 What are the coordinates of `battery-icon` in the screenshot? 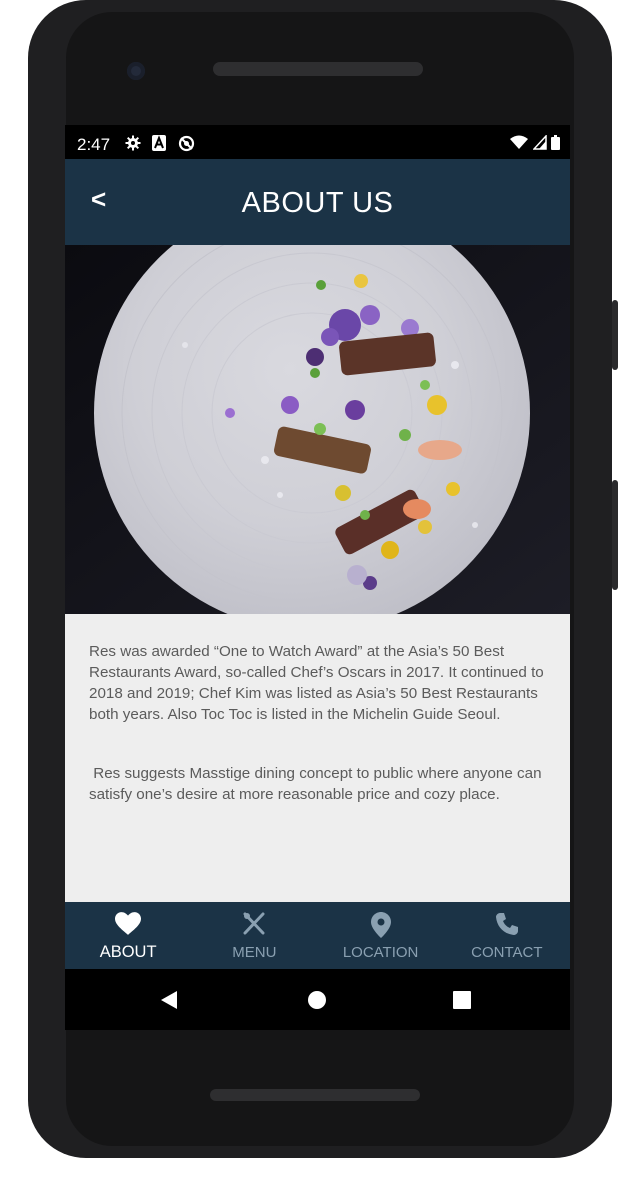 It's located at (555, 142).